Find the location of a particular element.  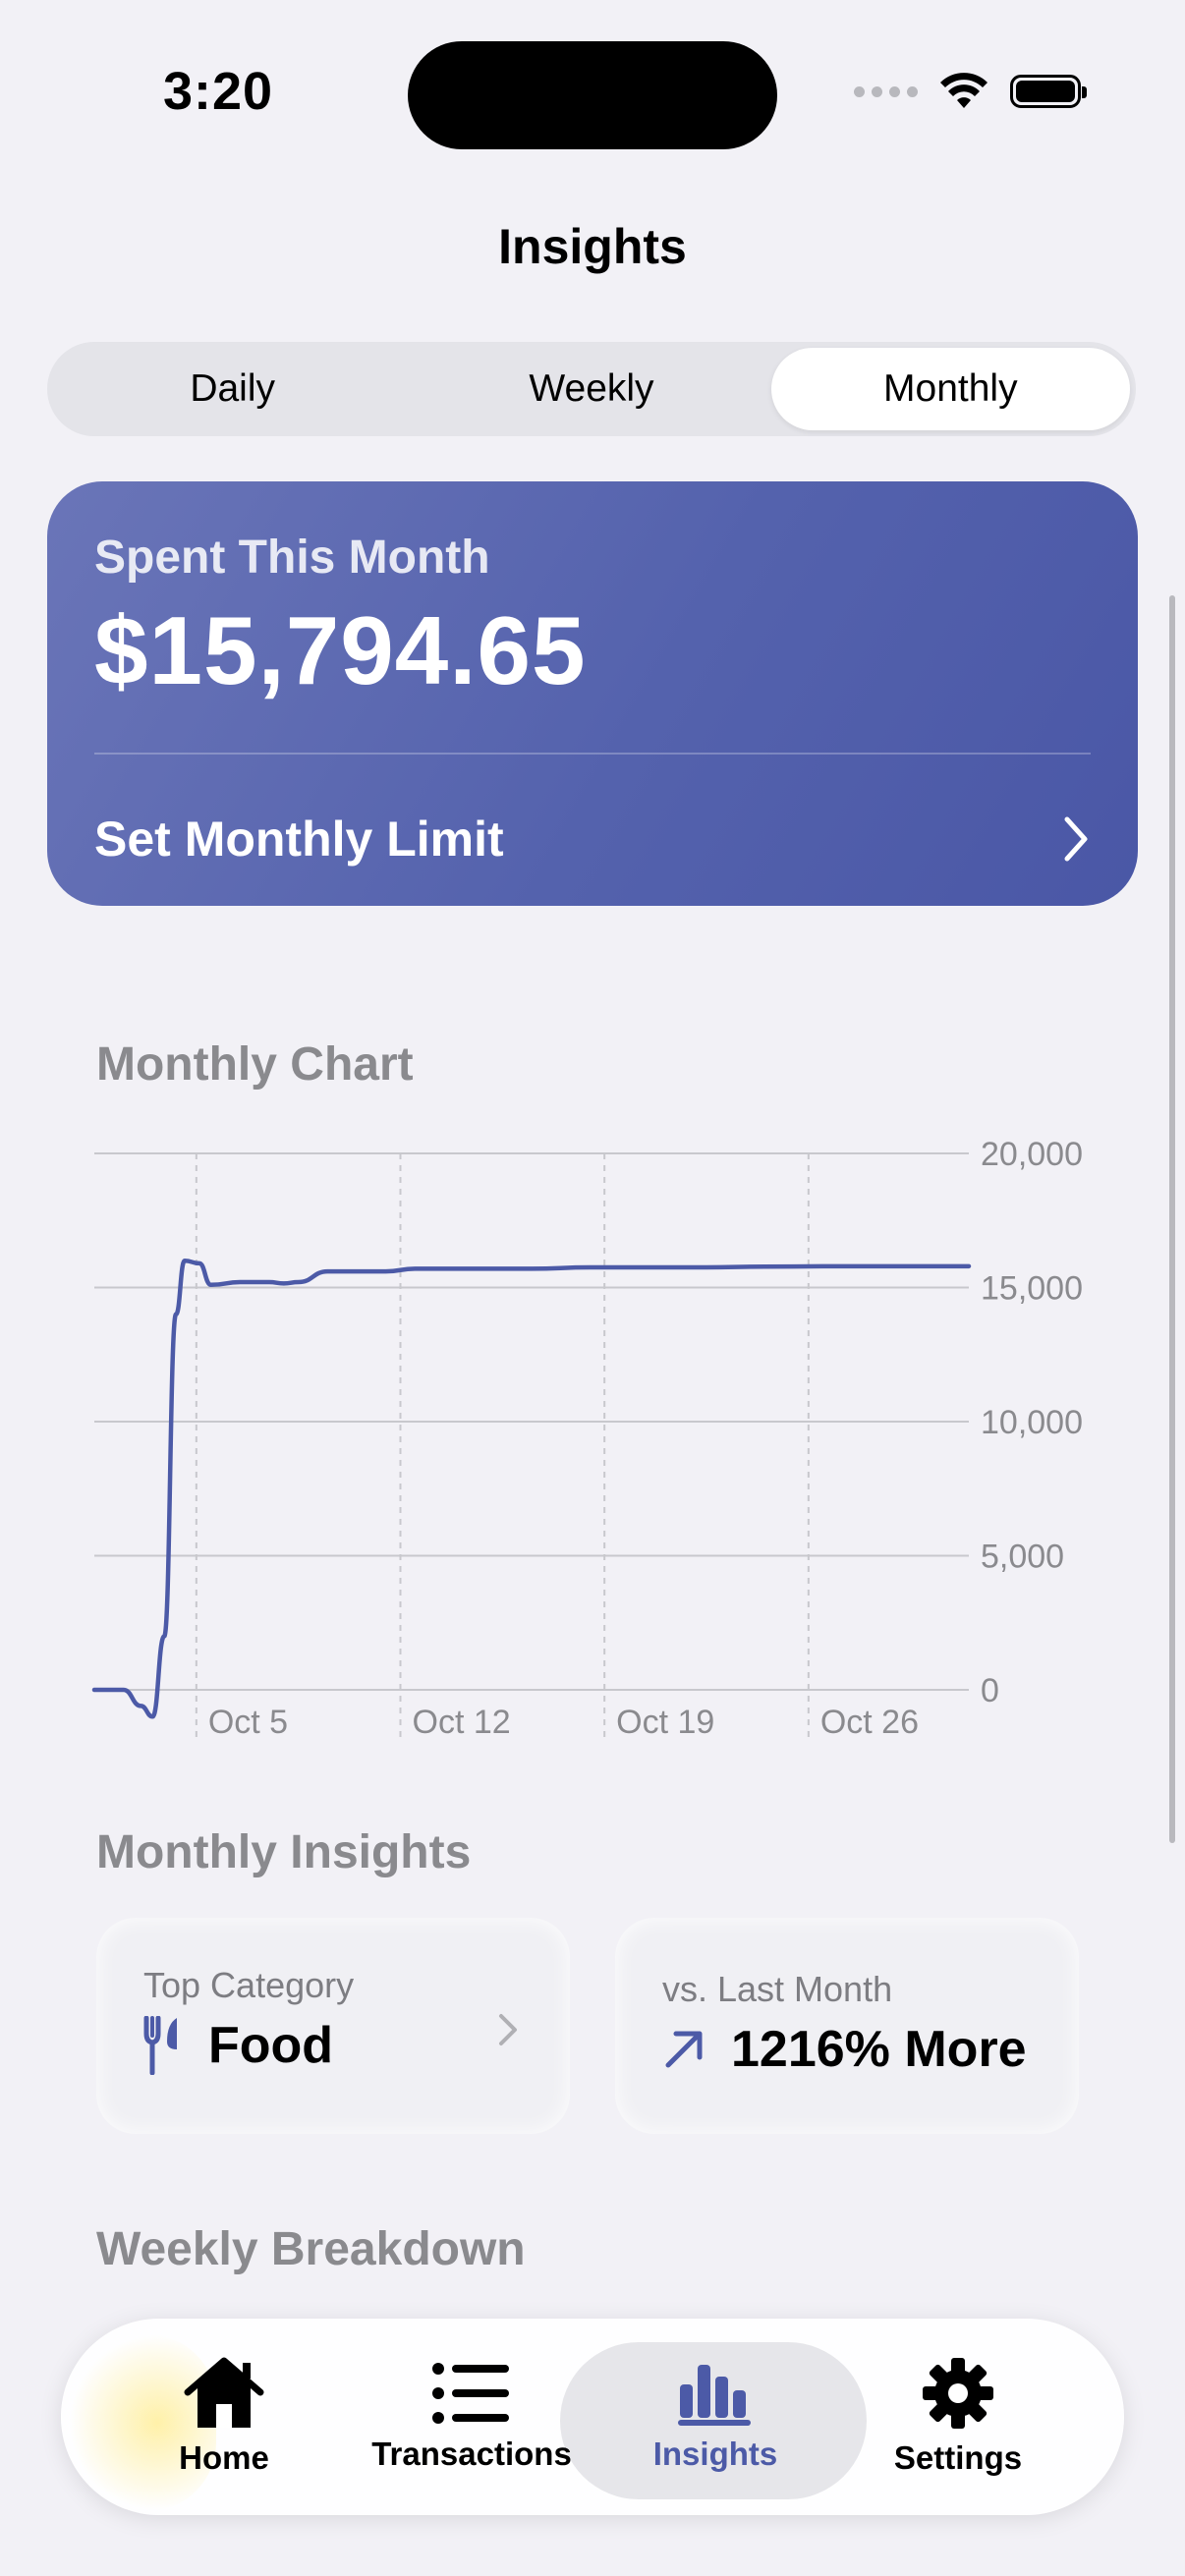

vs-last-month-card: vs. Last Month 1216% More is located at coordinates (847, 2026).